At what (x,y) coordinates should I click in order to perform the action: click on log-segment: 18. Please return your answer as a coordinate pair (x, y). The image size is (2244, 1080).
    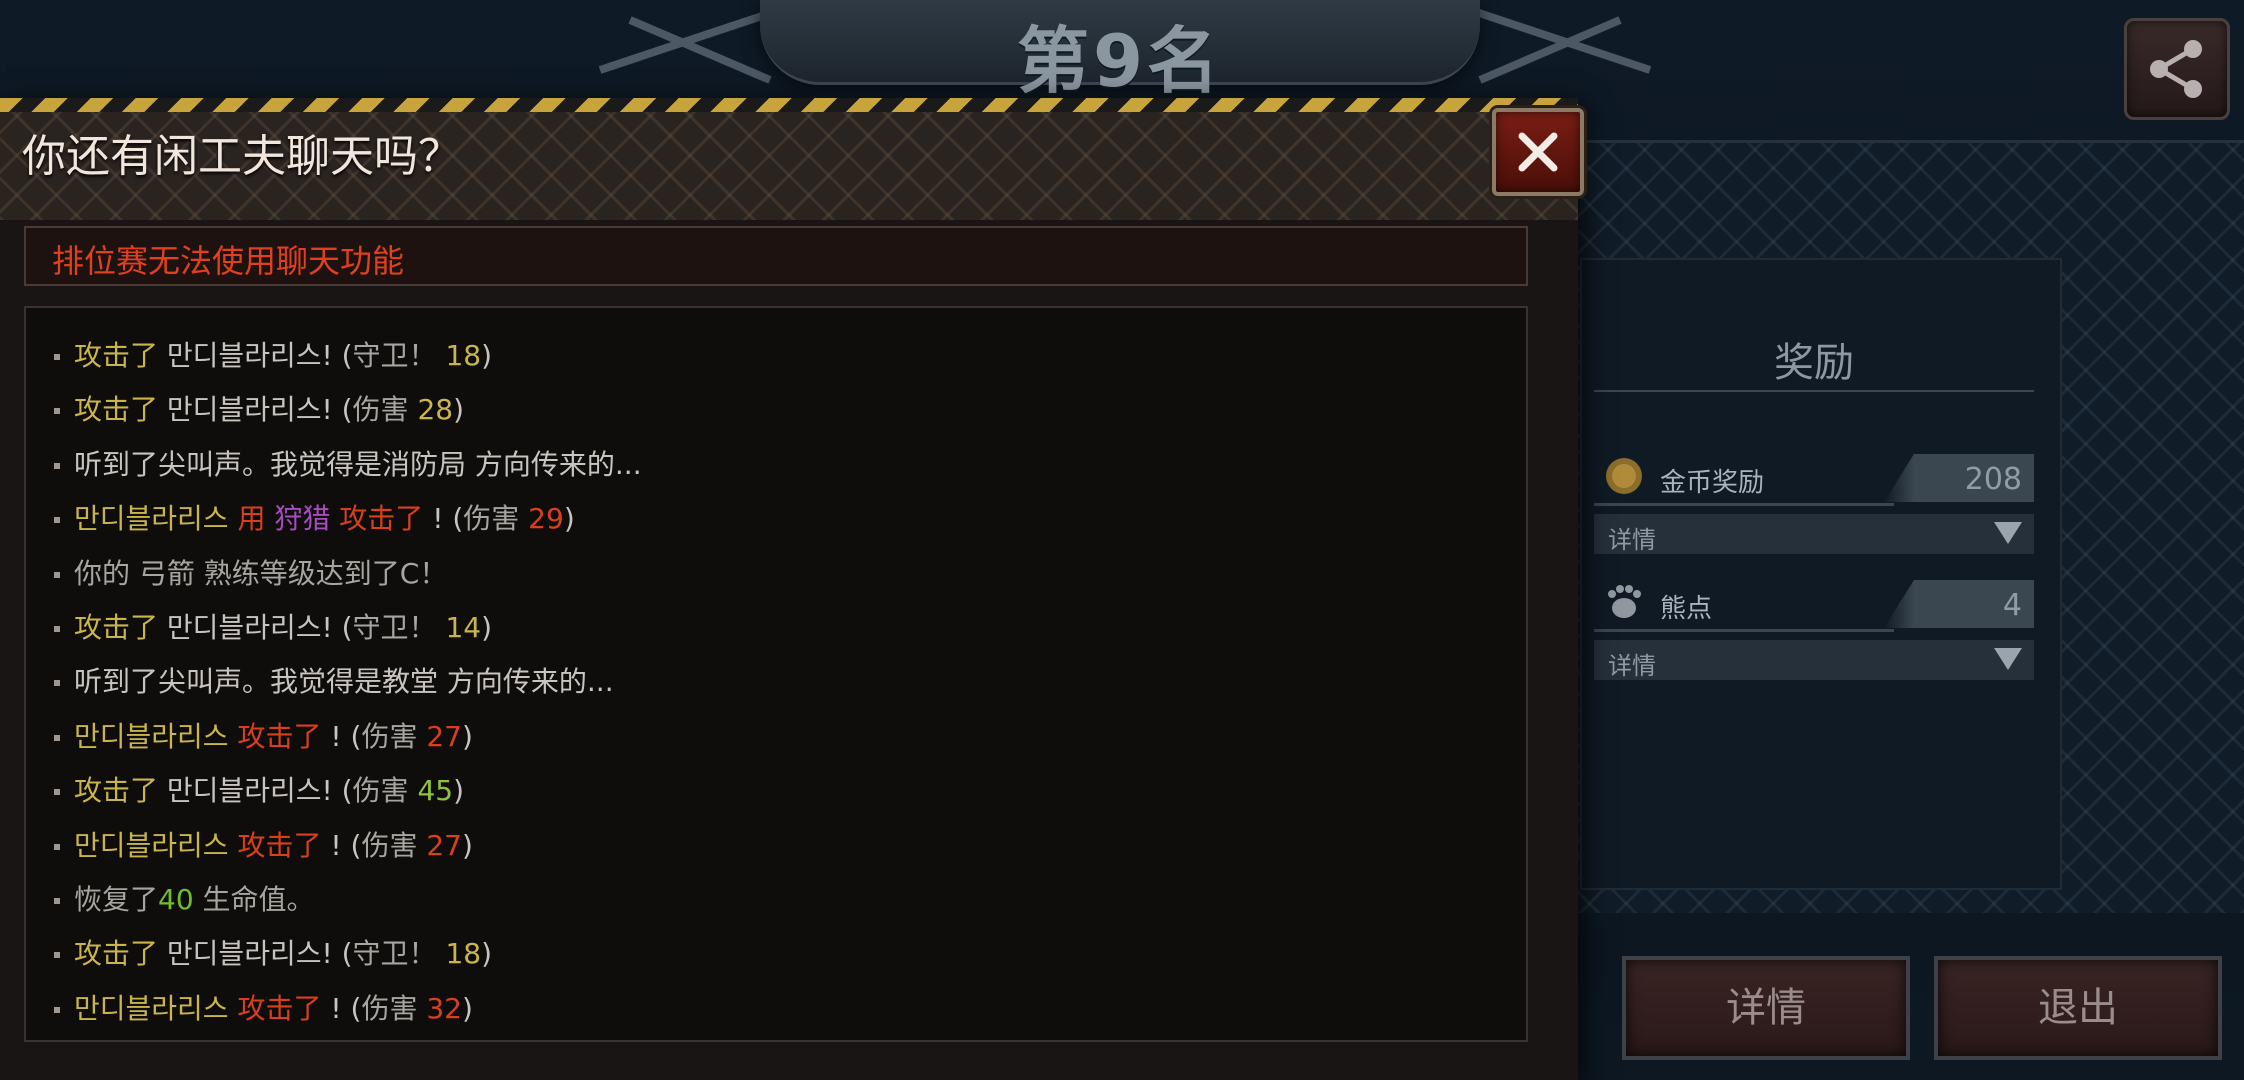
    Looking at the image, I should click on (463, 954).